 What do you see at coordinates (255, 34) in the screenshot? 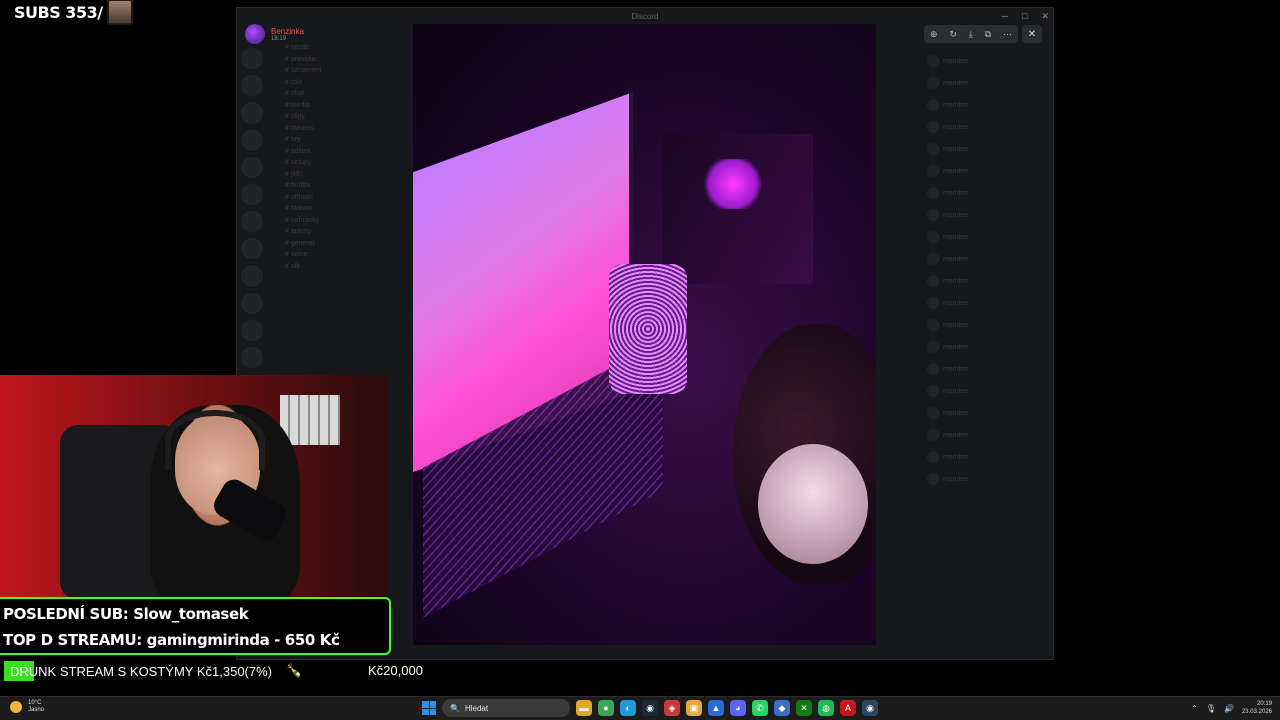
I see `author-avatar` at bounding box center [255, 34].